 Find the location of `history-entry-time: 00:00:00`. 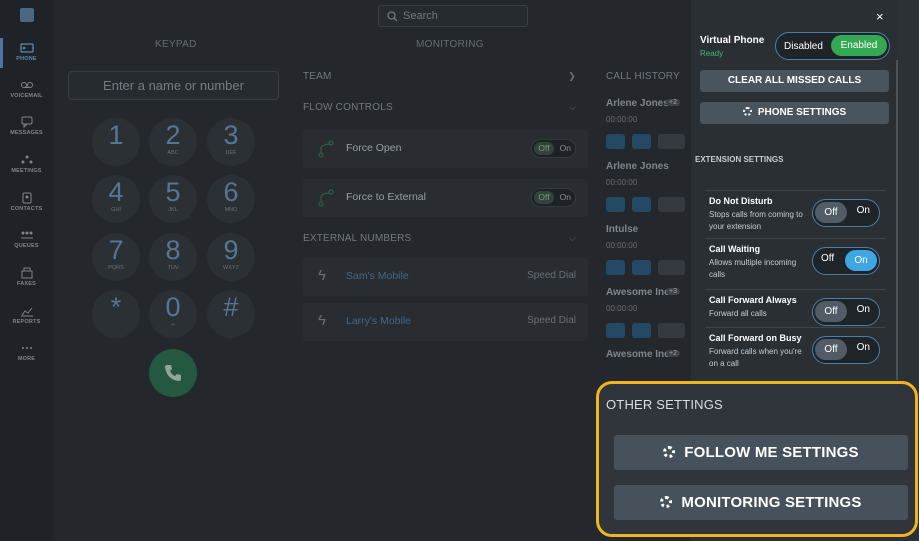

history-entry-time: 00:00:00 is located at coordinates (622, 119).